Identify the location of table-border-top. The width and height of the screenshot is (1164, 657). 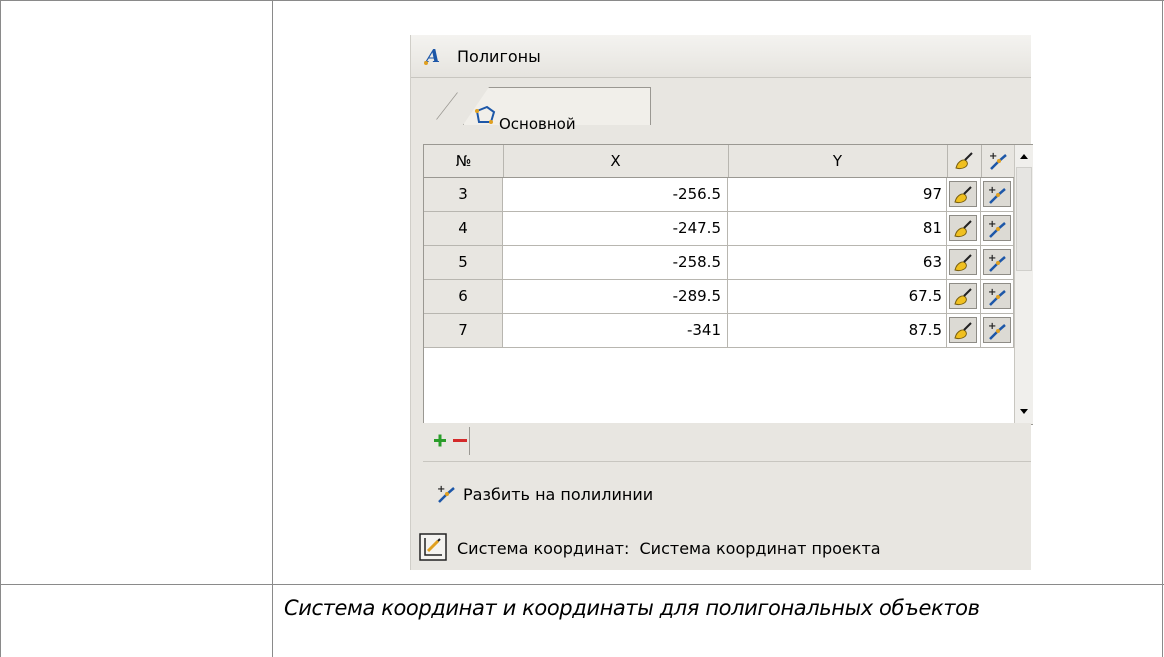
(582, 0).